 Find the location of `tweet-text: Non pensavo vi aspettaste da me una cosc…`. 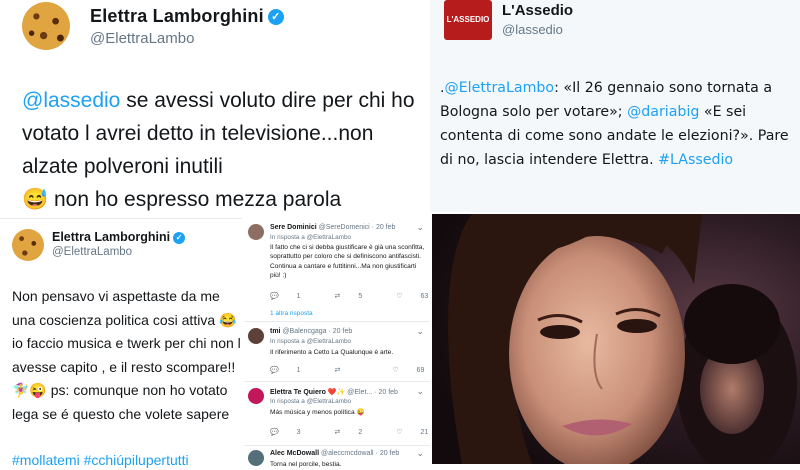

tweet-text: Non pensavo vi aspettaste da me una cosc… is located at coordinates (126, 355).